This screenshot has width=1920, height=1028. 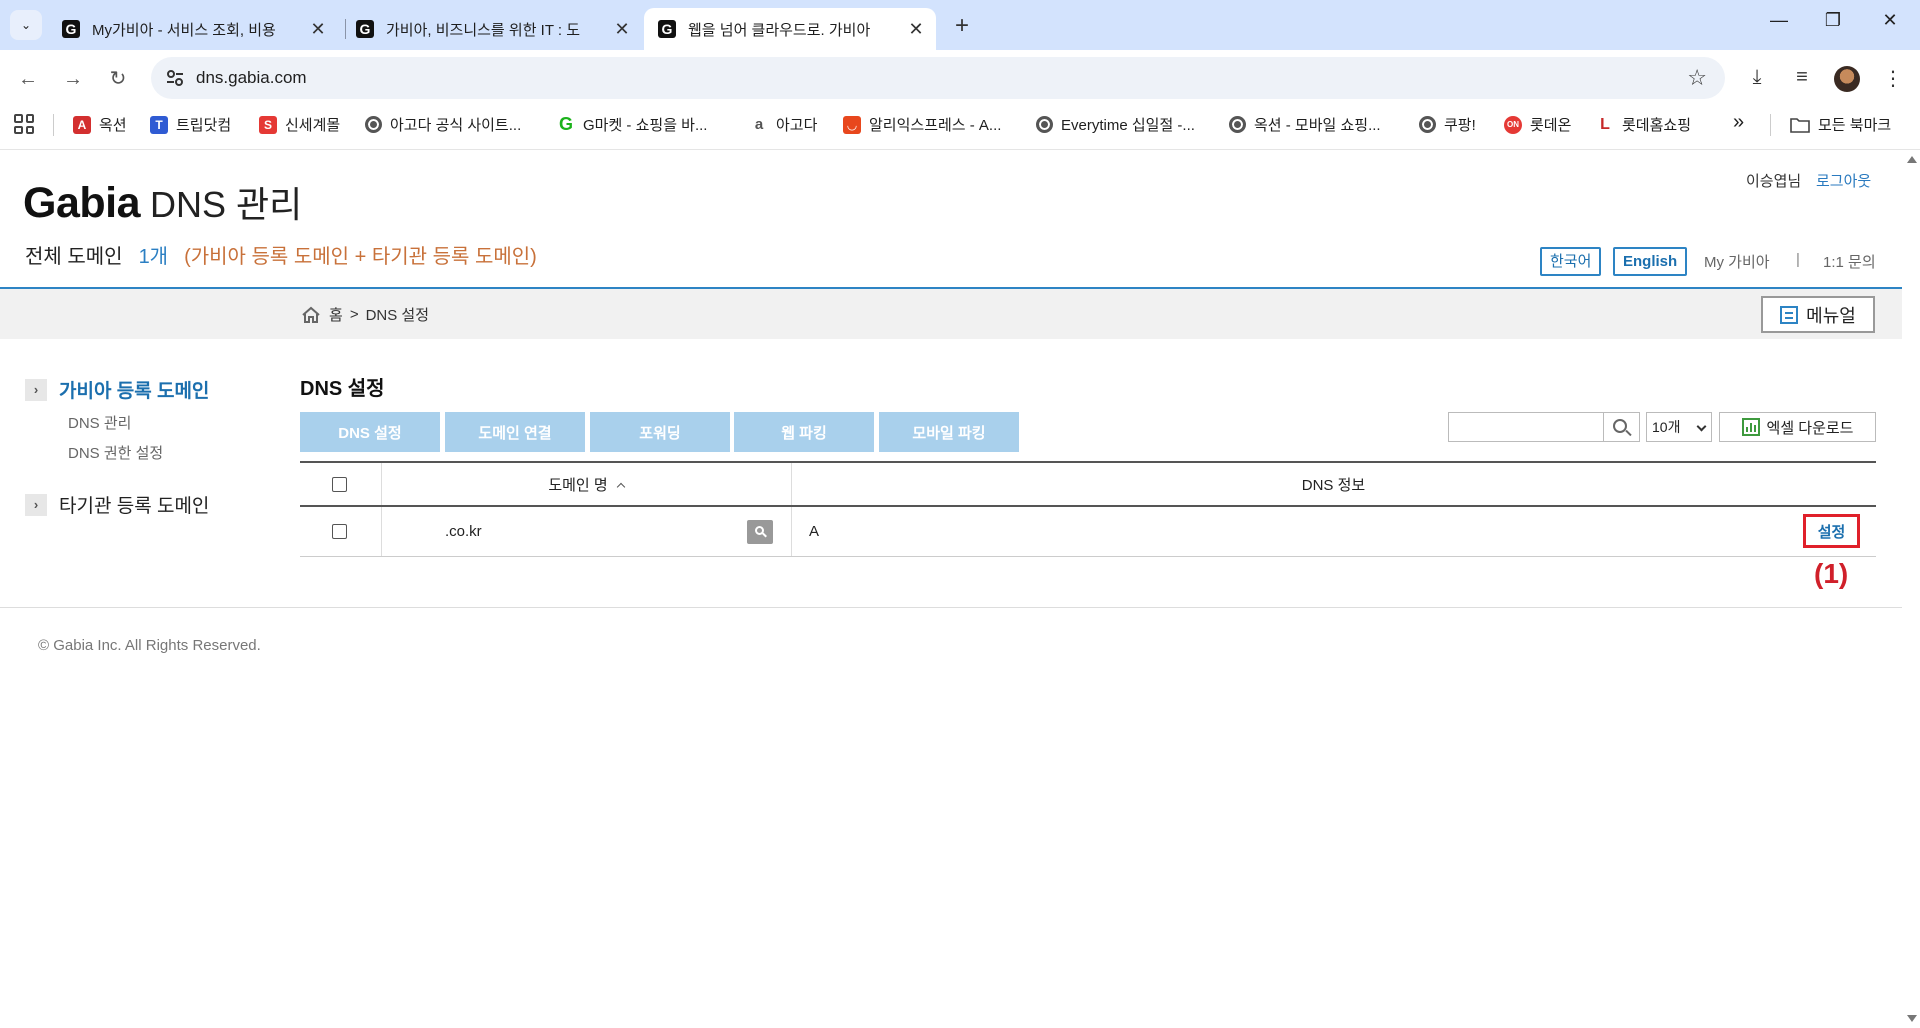 What do you see at coordinates (1237, 124) in the screenshot?
I see `globe-icon` at bounding box center [1237, 124].